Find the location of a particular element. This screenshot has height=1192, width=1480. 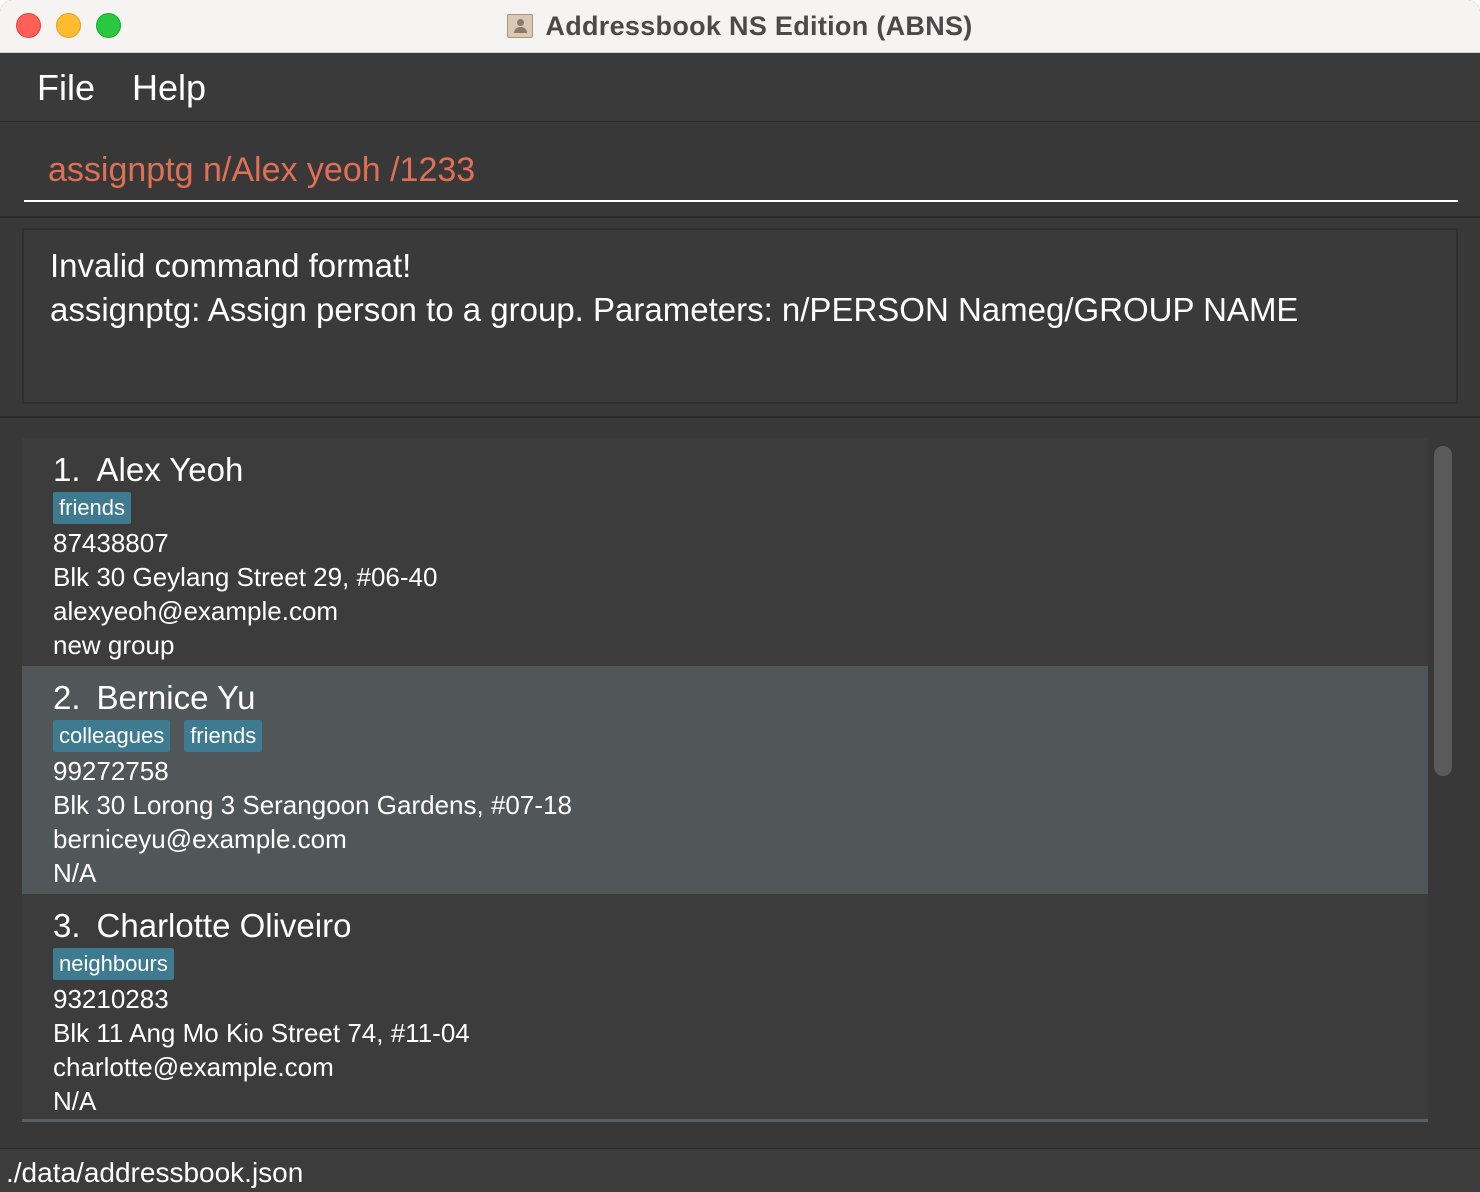

person-name: Alex Yeoh is located at coordinates (170, 469).